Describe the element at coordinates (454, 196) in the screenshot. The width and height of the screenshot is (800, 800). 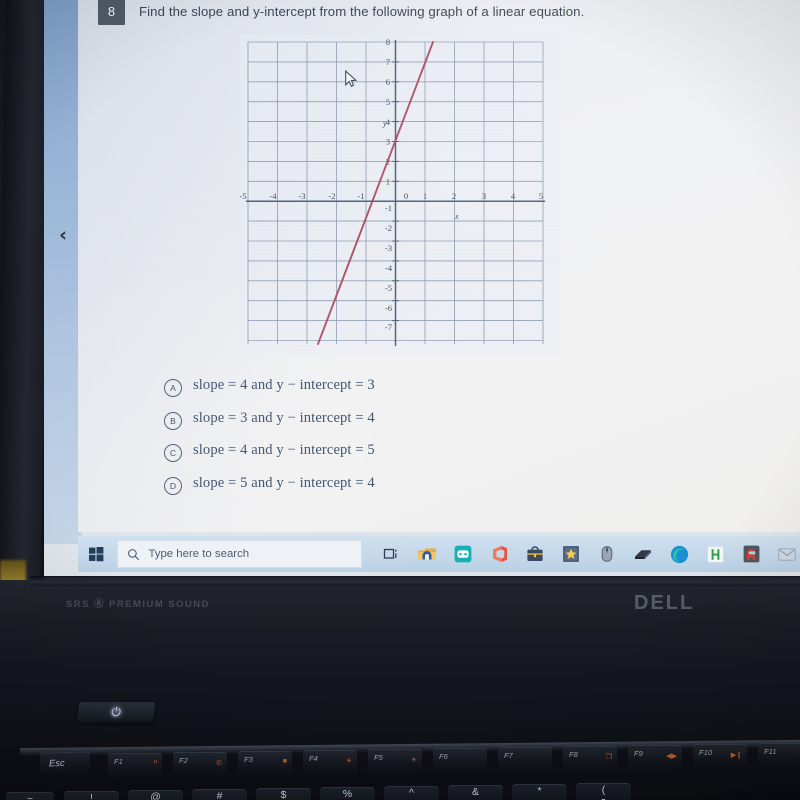
I see `svg-text: 2` at that location.